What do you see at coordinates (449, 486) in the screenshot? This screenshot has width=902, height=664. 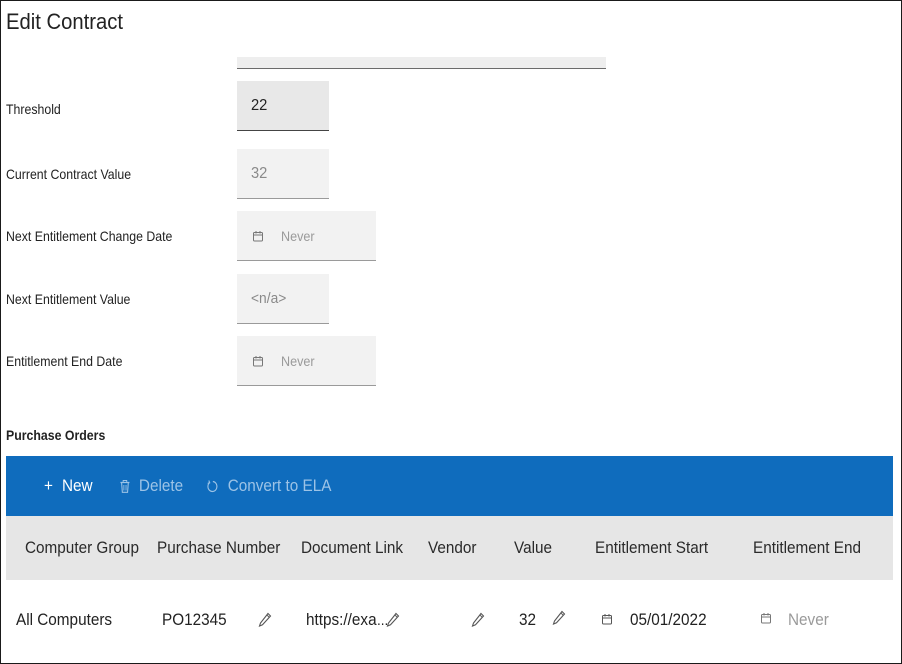 I see `purchase-orders-toolbar: + New Delete Convert to ELA` at bounding box center [449, 486].